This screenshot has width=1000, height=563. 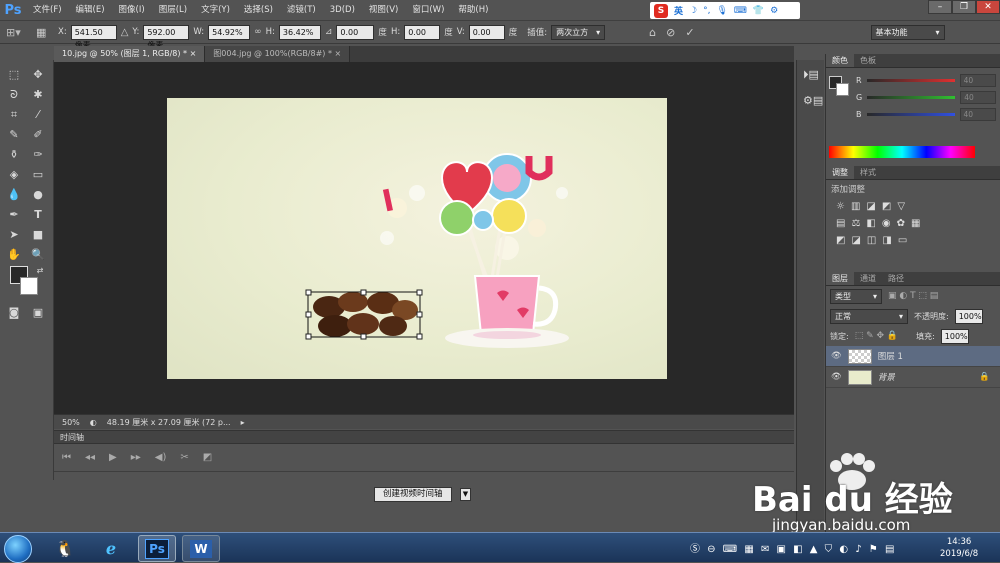 What do you see at coordinates (38, 75) in the screenshot?
I see `move-tool-icon: ✥` at bounding box center [38, 75].